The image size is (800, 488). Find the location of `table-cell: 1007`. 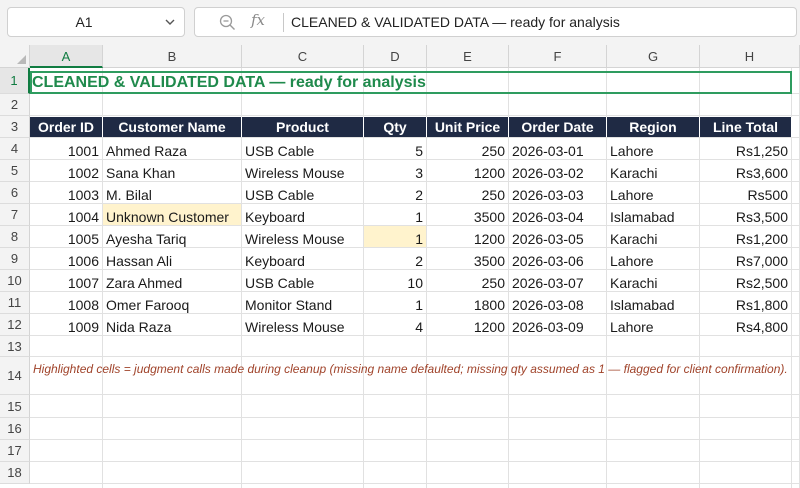

table-cell: 1007 is located at coordinates (66, 280).